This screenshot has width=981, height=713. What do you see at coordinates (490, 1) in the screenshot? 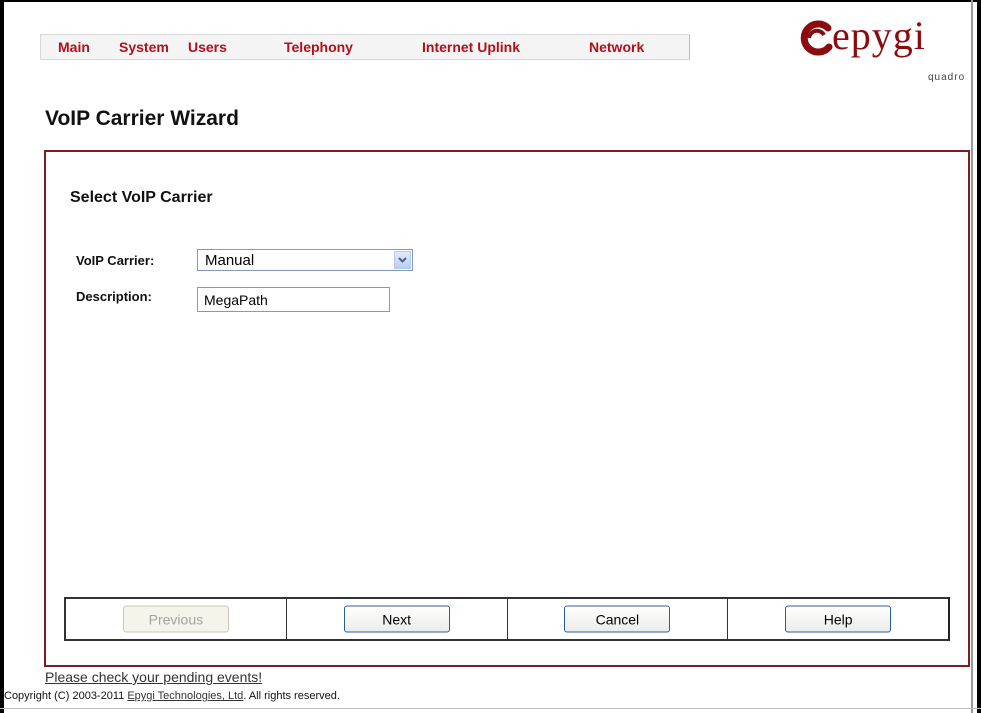
I see `window-border-top` at bounding box center [490, 1].